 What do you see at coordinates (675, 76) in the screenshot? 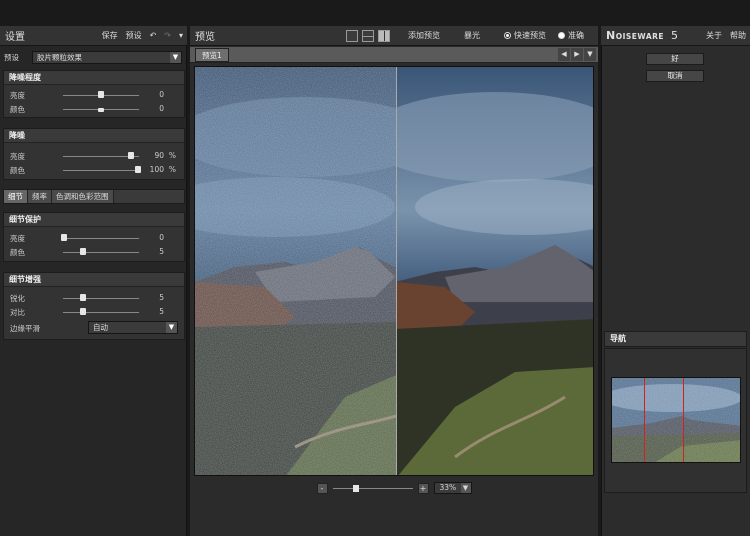
I see `cancel-button: 取消` at bounding box center [675, 76].